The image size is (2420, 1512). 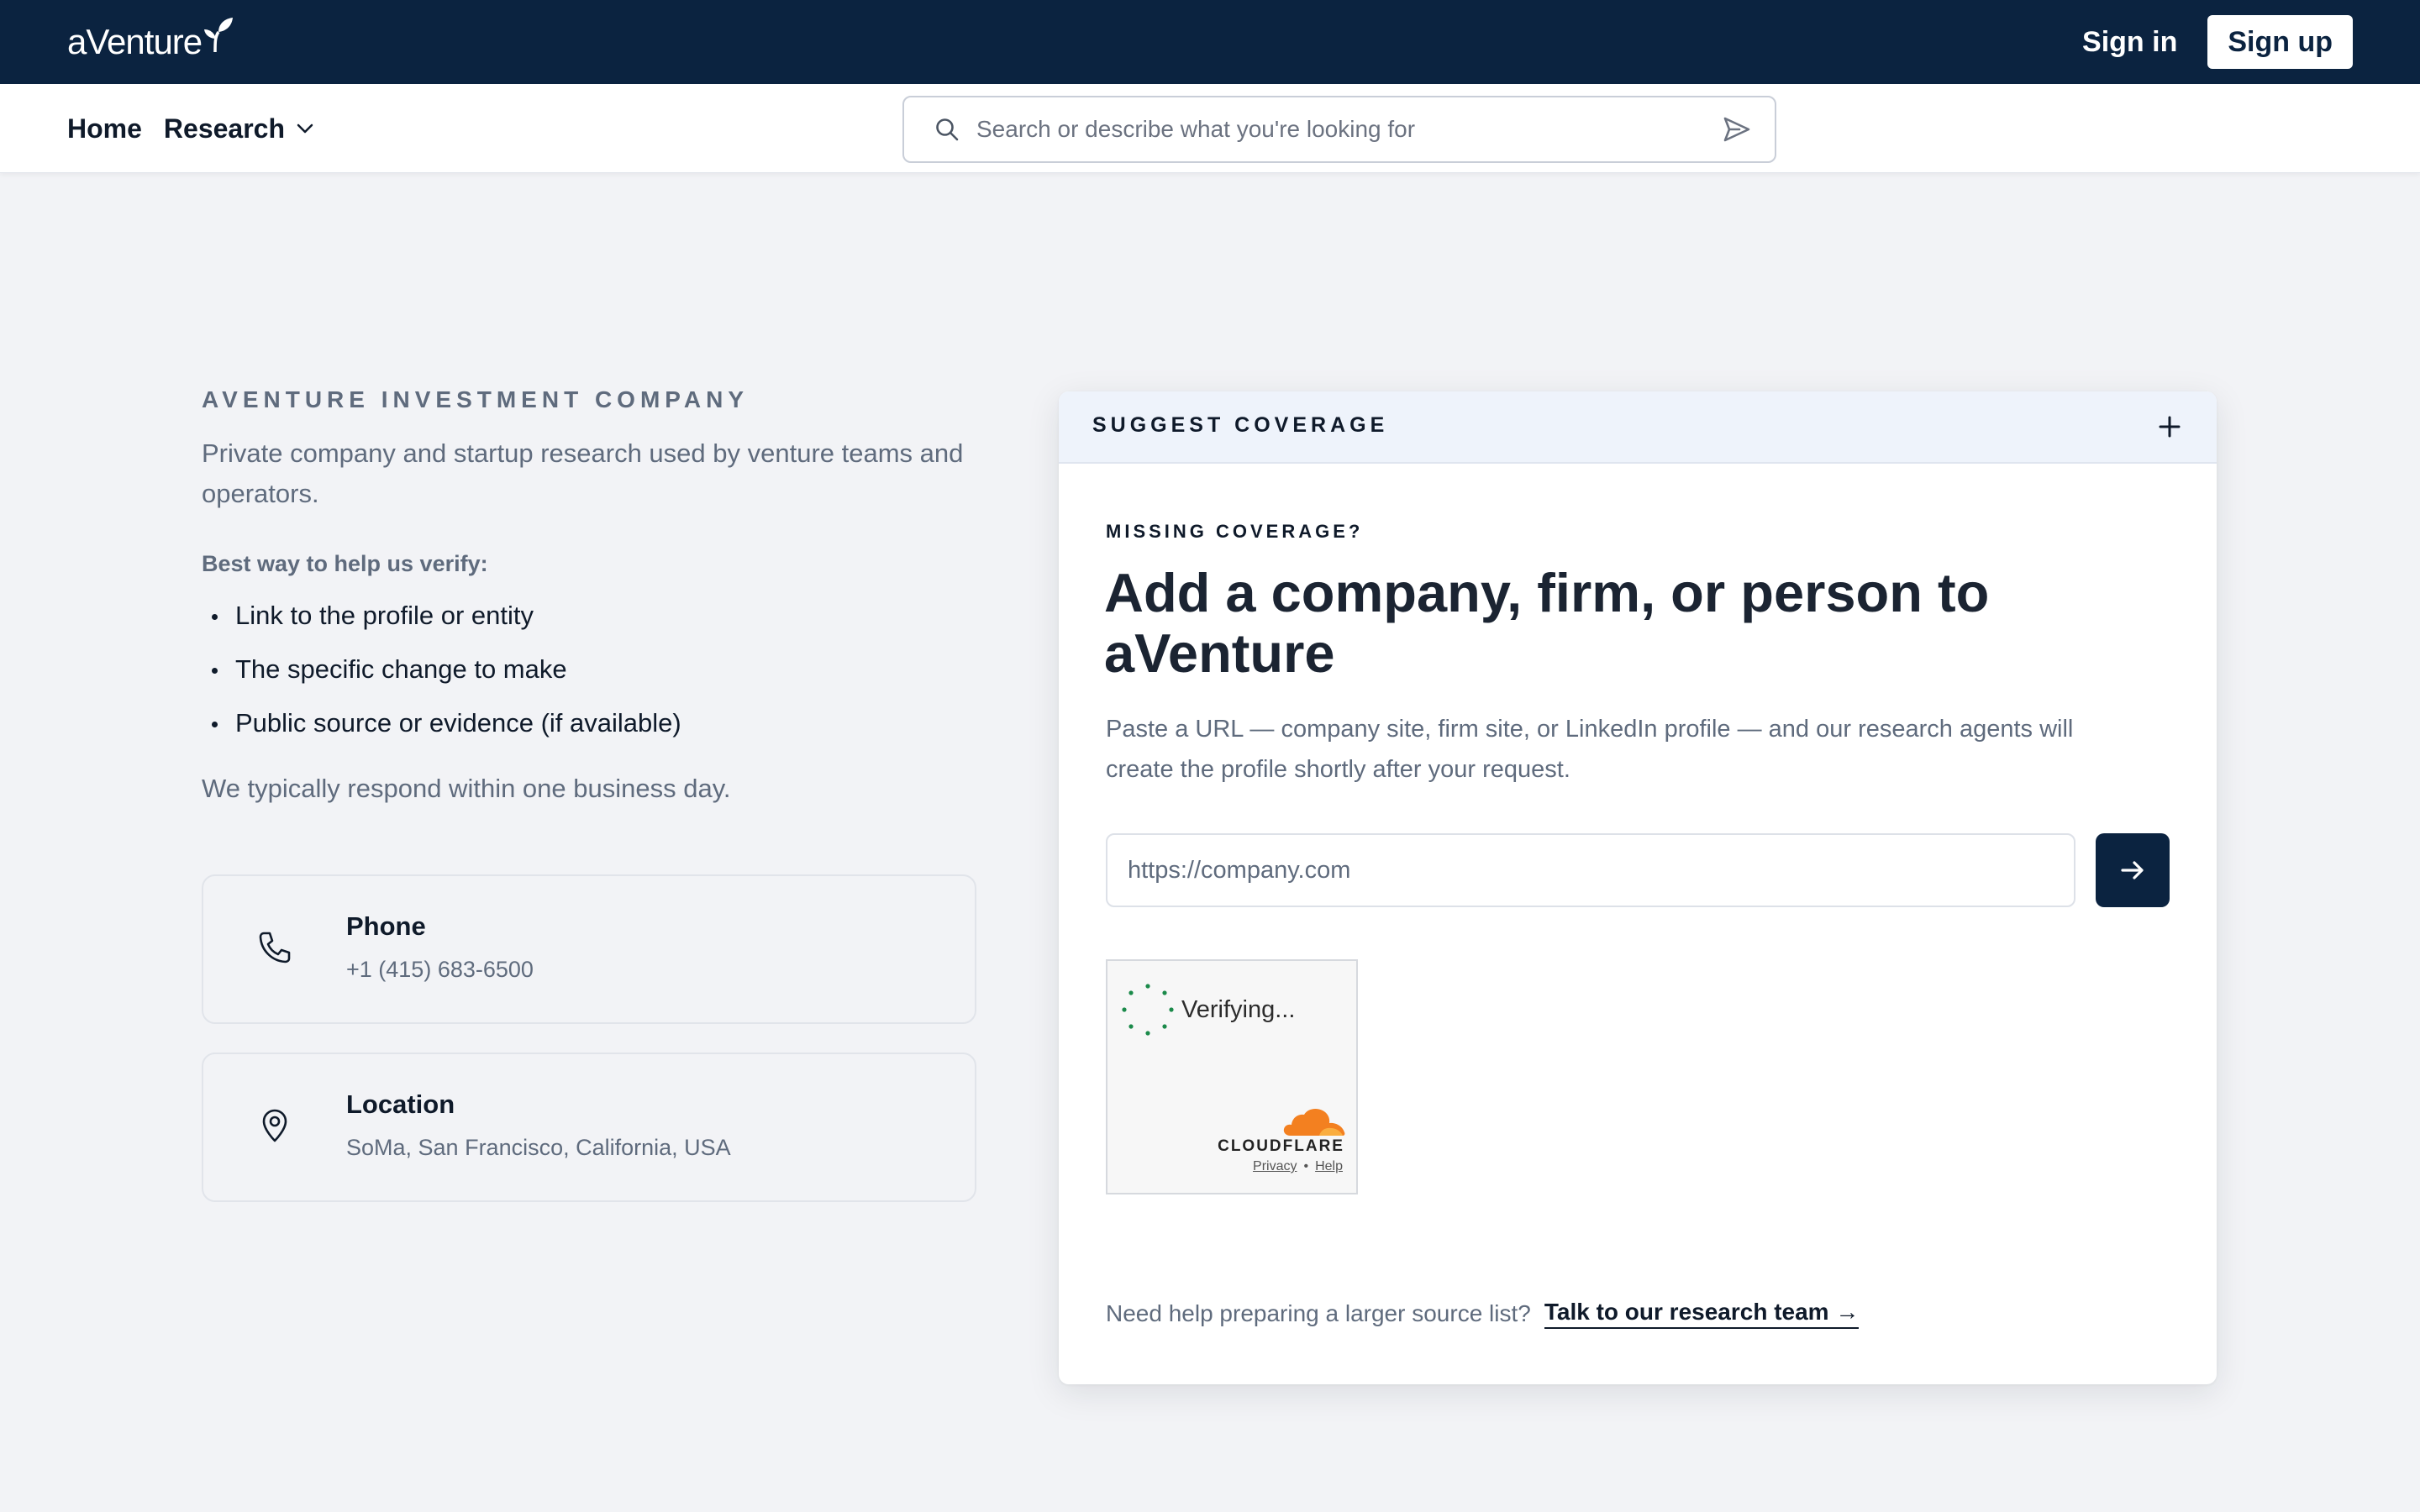 I want to click on phone-label: Phone, so click(x=386, y=926).